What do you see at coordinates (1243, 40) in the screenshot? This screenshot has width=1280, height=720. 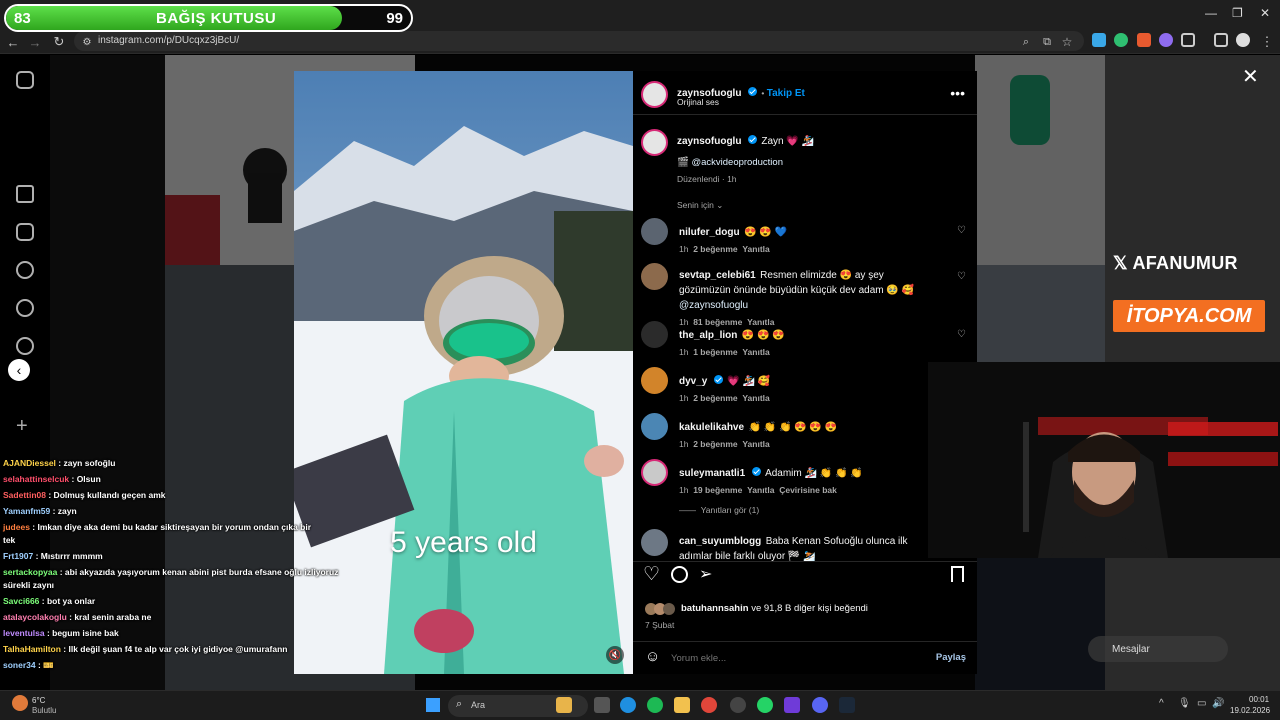 I see `profile-avatar` at bounding box center [1243, 40].